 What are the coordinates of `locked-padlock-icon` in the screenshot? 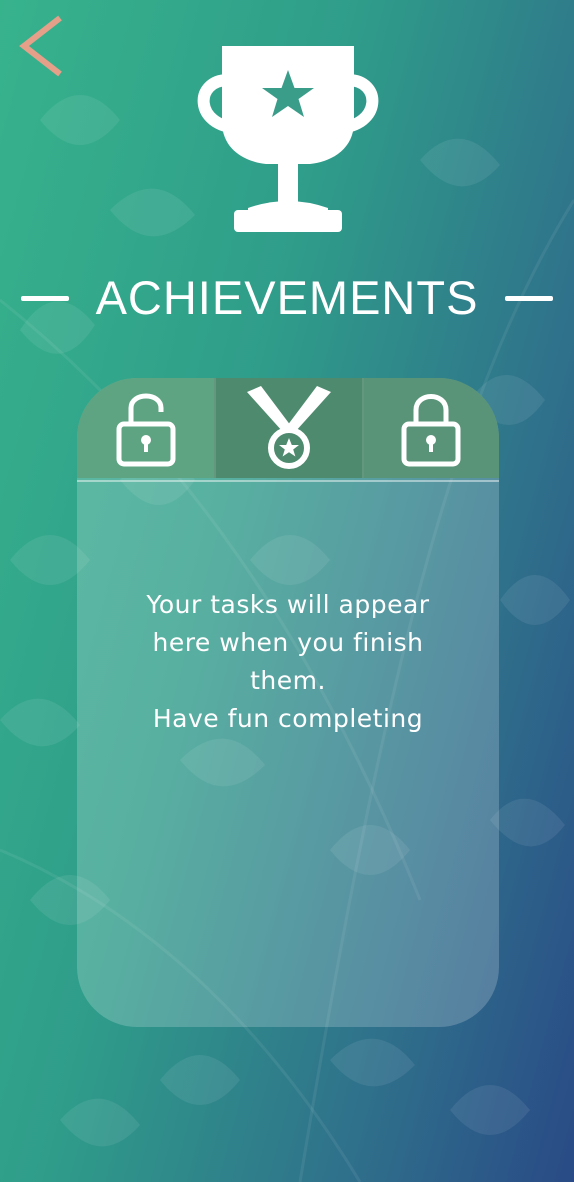 It's located at (431, 430).